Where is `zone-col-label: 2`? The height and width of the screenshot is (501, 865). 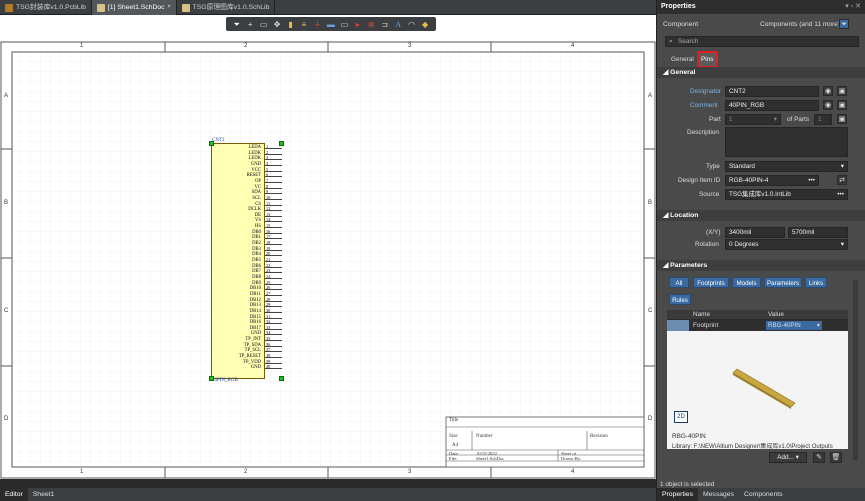
zone-col-label: 2 is located at coordinates (246, 472).